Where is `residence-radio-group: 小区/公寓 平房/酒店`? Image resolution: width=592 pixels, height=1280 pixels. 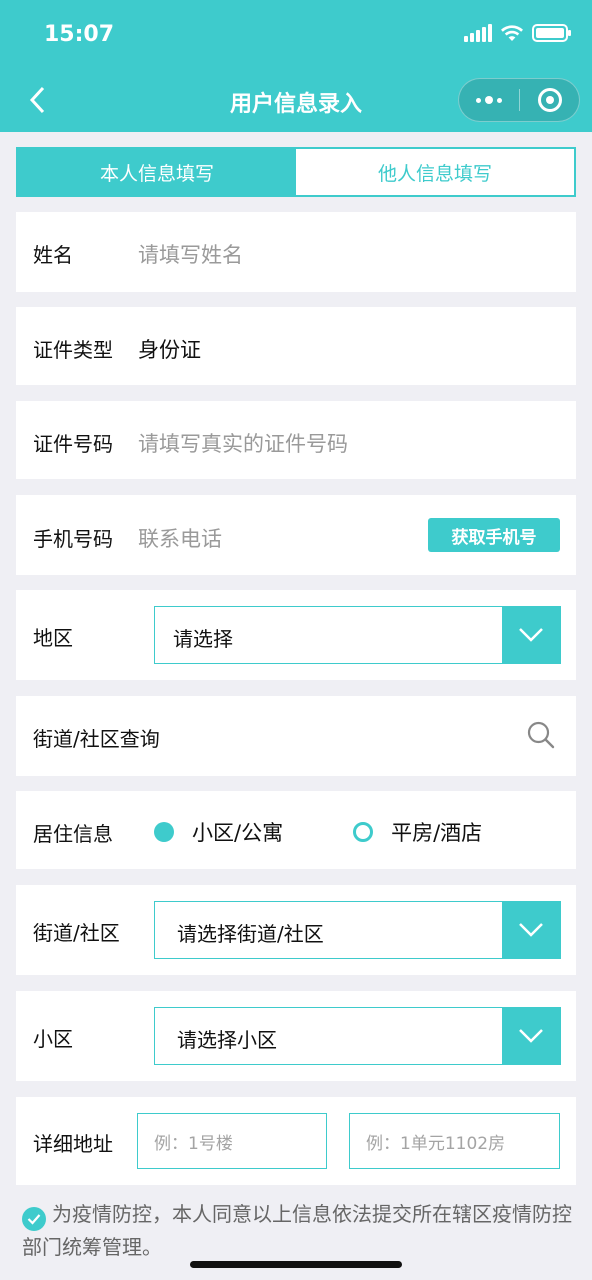
residence-radio-group: 小区/公寓 平房/酒店 is located at coordinates (318, 832).